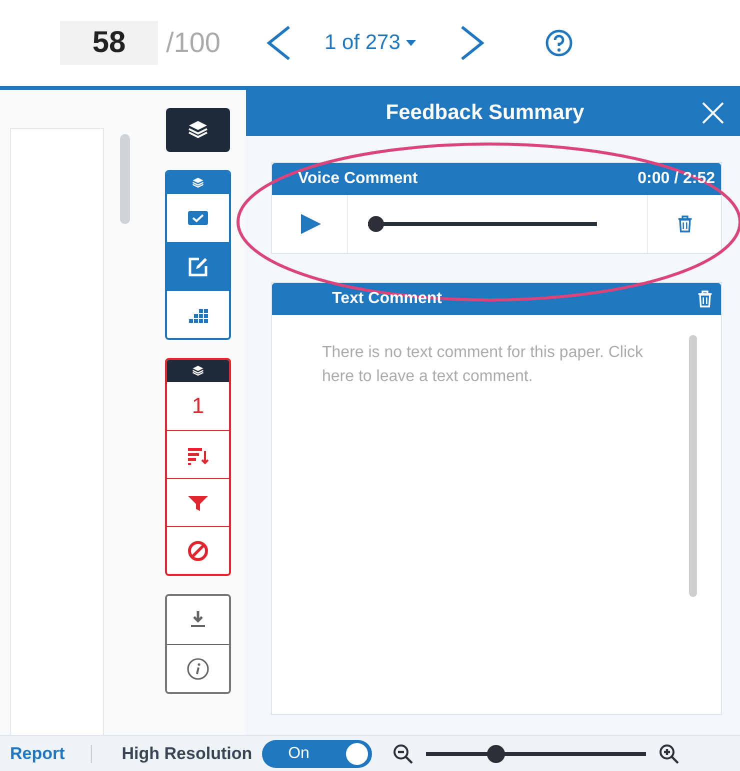 Image resolution: width=740 pixels, height=771 pixels. I want to click on tool-button: 1, so click(198, 406).